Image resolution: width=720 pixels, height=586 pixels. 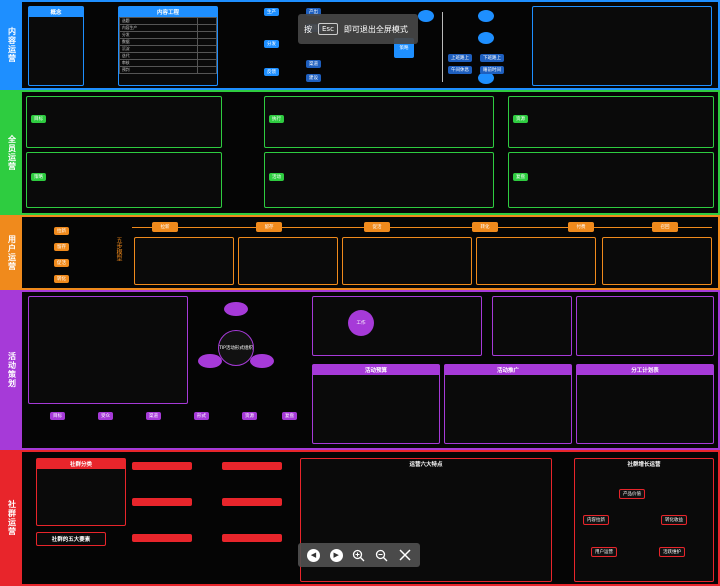 What do you see at coordinates (672, 552) in the screenshot?
I see `cycle-node: 活跃维护` at bounding box center [672, 552].